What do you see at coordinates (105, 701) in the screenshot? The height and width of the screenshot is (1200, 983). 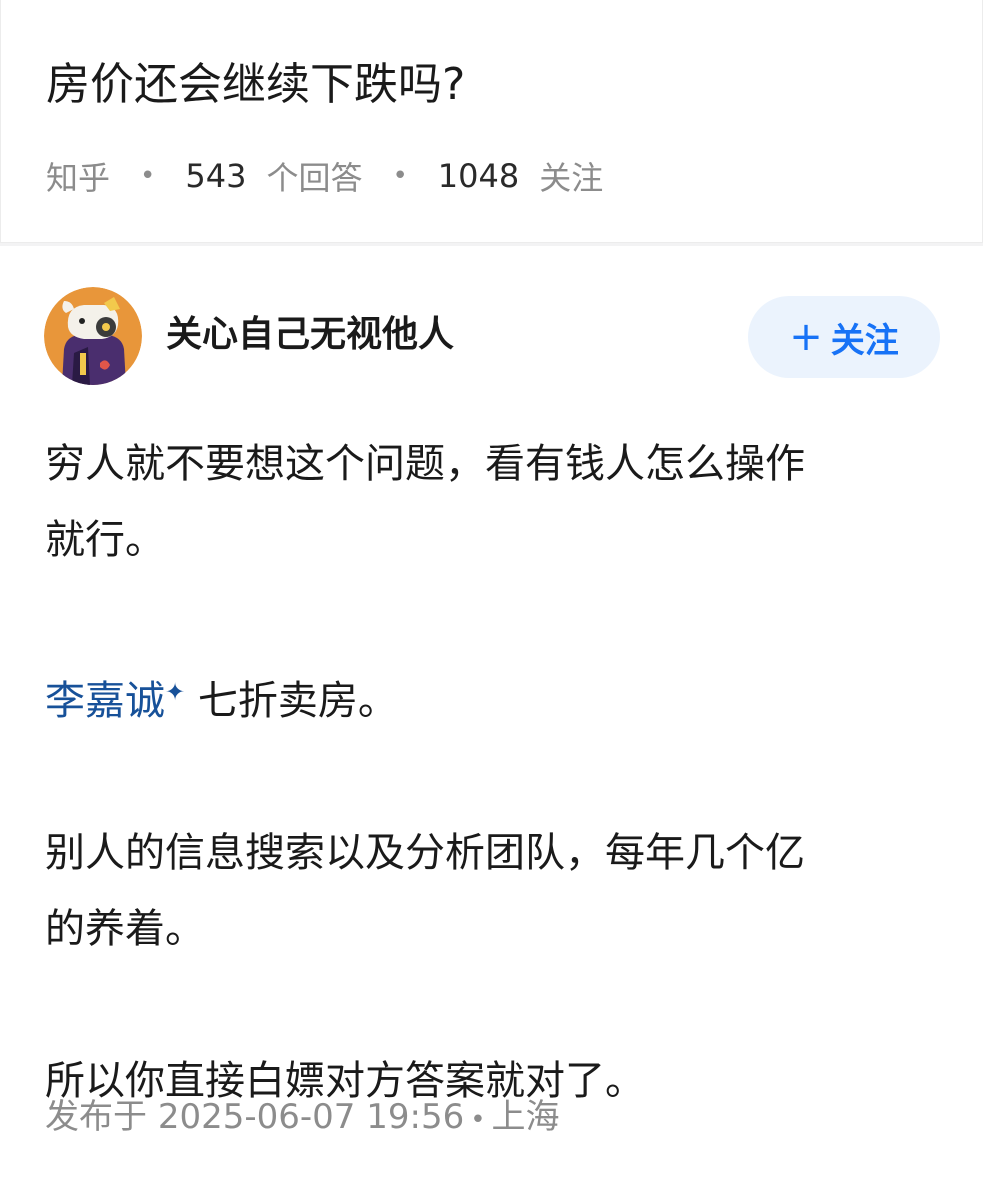 I see `entity-link-text: 李嘉诚` at bounding box center [105, 701].